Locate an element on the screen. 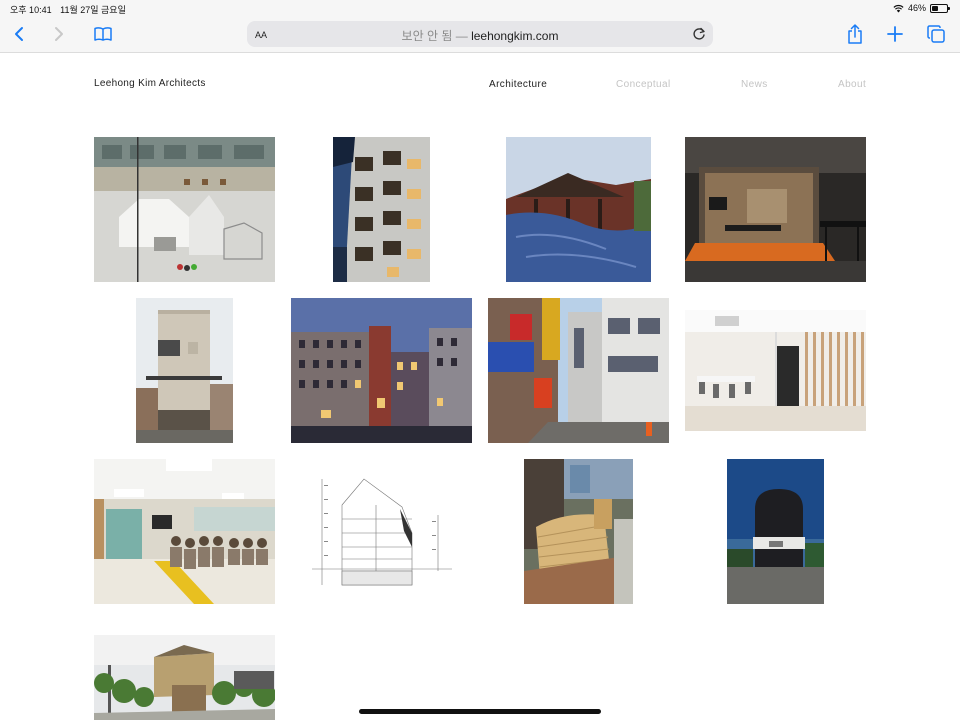 The image size is (960, 720). nav-about: About is located at coordinates (852, 84).